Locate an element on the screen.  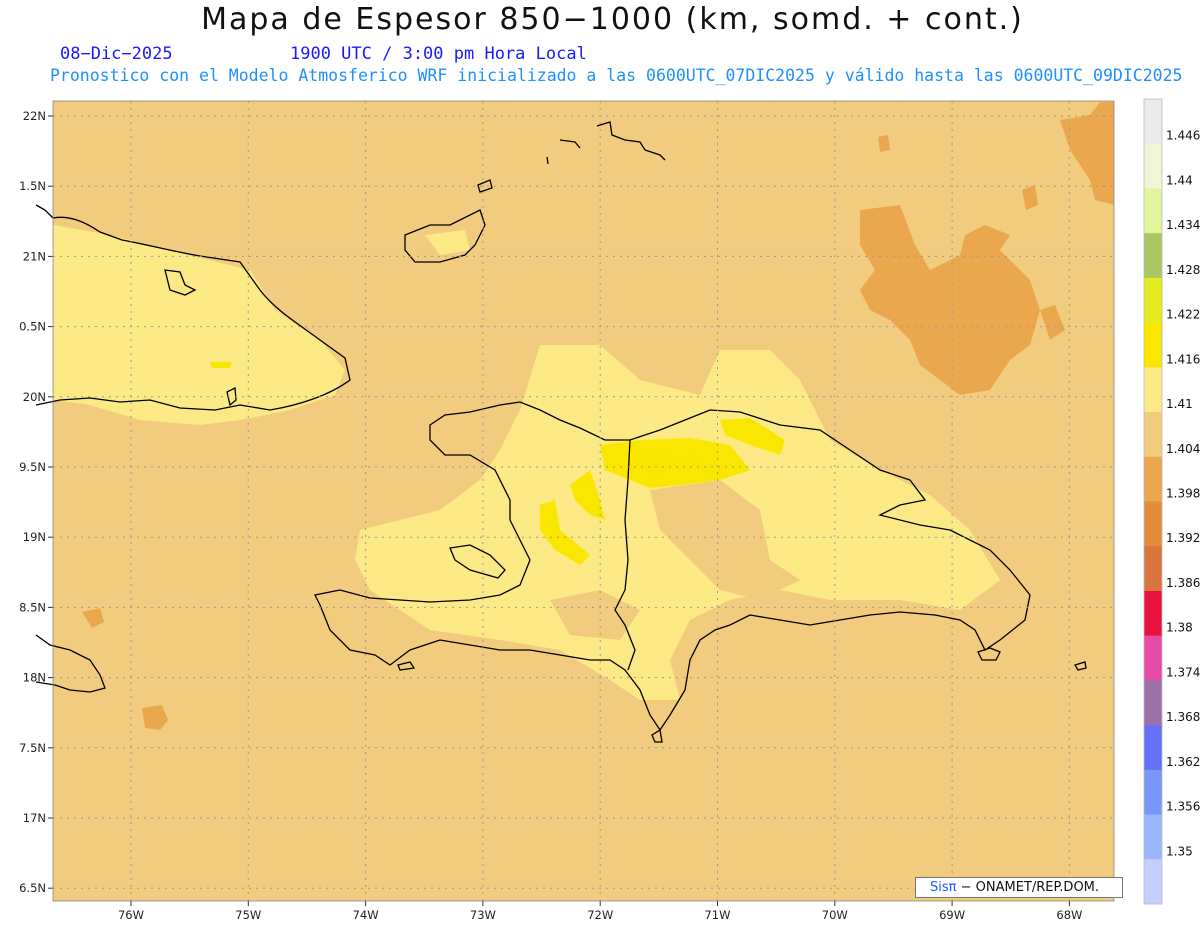
credit-brand: Sisπ is located at coordinates (943, 887).